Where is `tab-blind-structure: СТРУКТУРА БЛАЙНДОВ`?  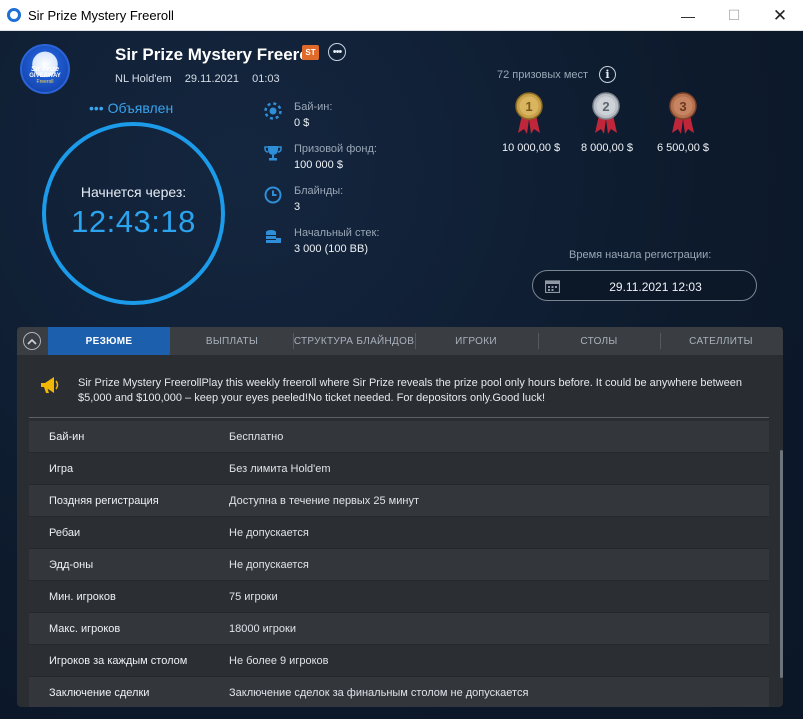 tab-blind-structure: СТРУКТУРА БЛАЙНДОВ is located at coordinates (354, 341).